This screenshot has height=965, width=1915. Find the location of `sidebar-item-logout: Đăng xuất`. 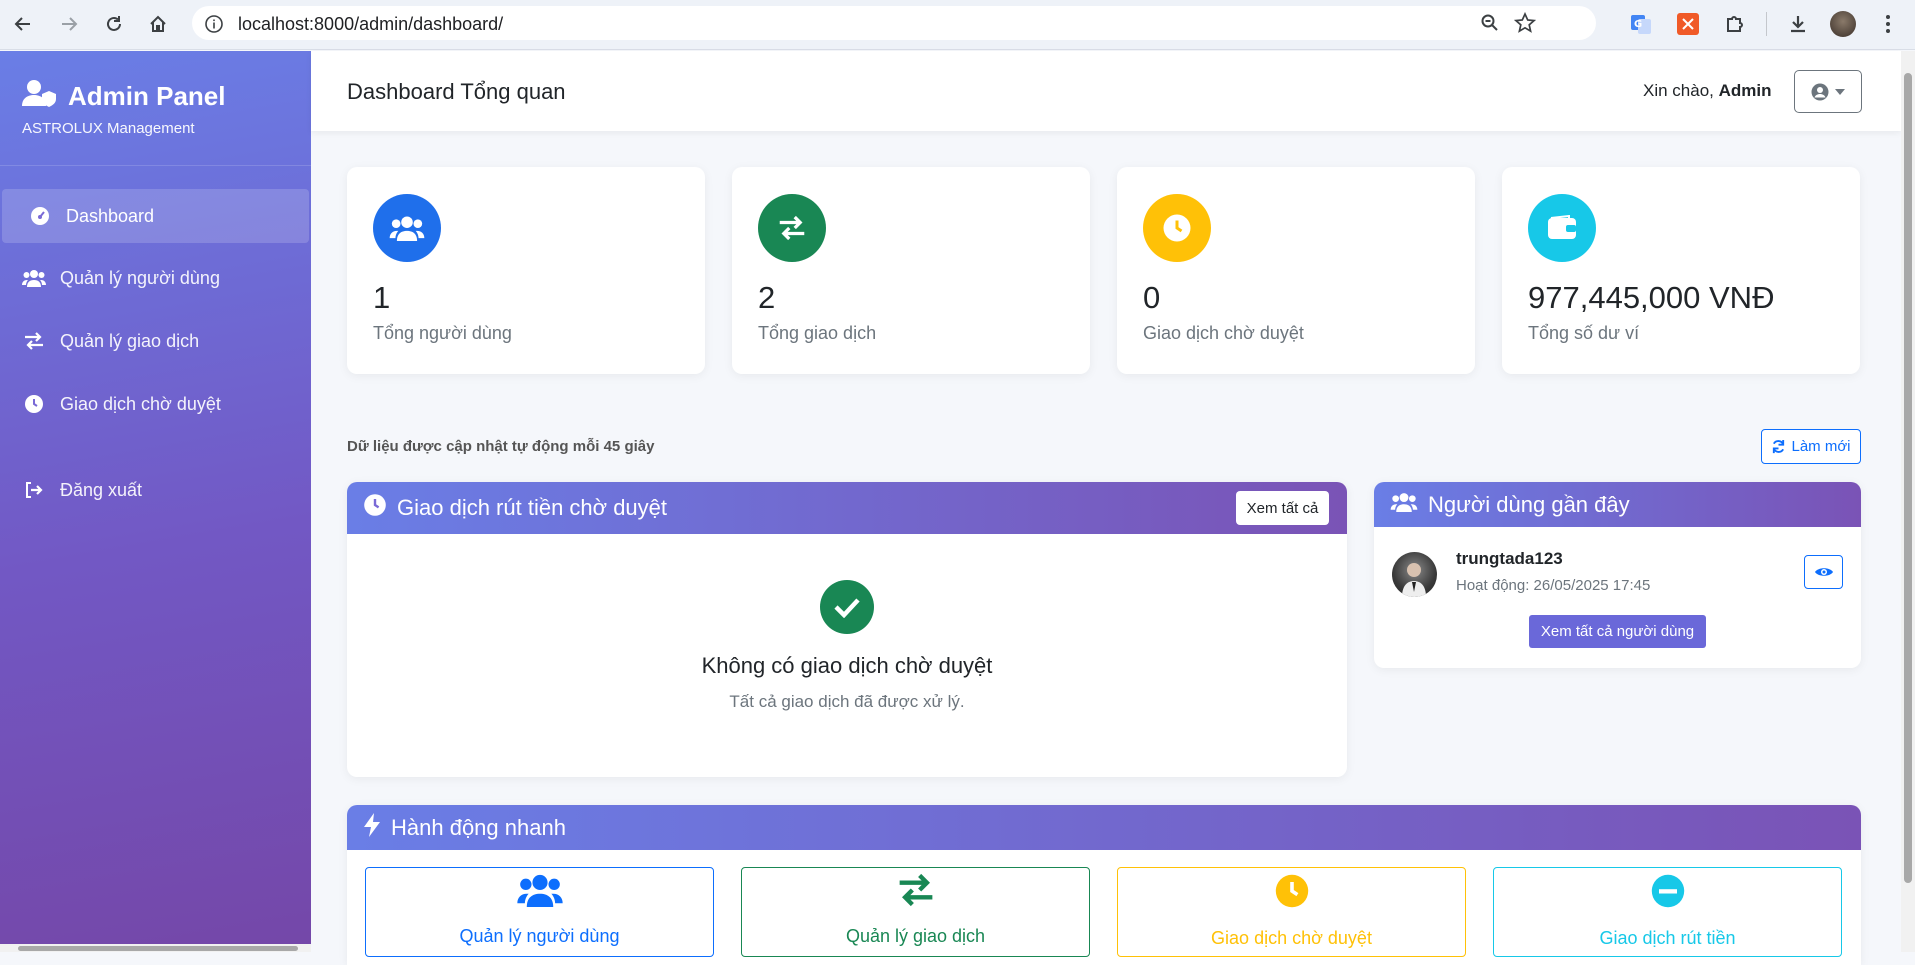

sidebar-item-logout: Đăng xuất is located at coordinates (155, 490).